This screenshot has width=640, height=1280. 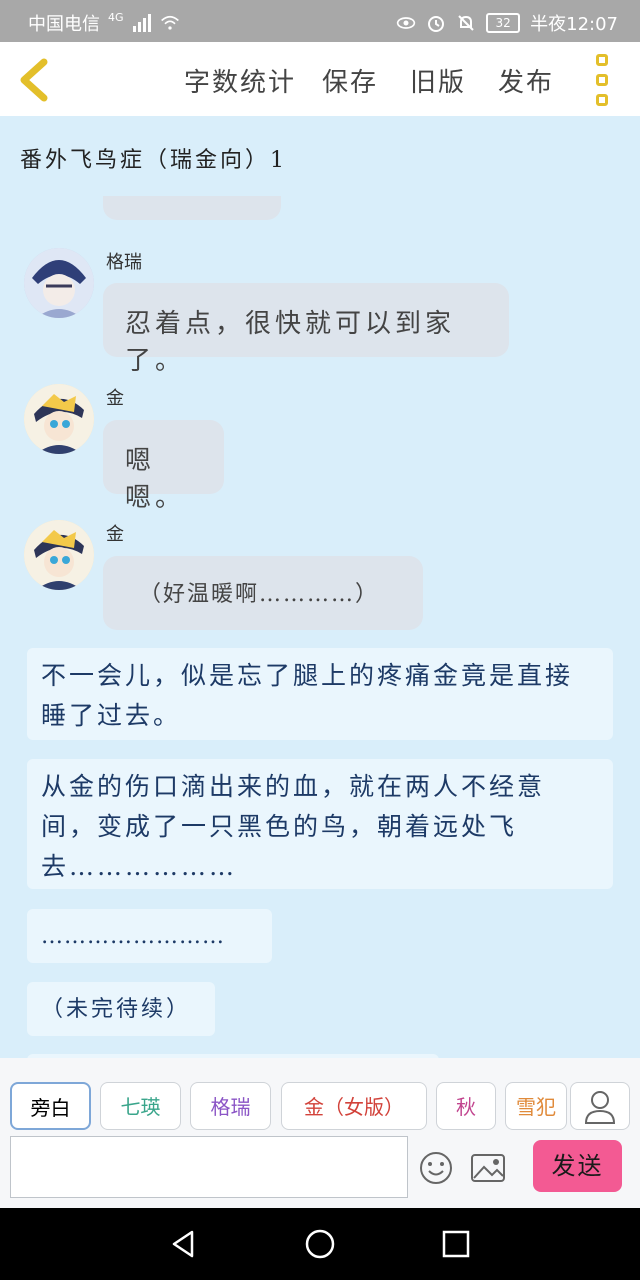 I want to click on narration-block: 不一会儿，似是忘了腿上的疼痛金竟是直接睡了过去。, so click(x=320, y=694).